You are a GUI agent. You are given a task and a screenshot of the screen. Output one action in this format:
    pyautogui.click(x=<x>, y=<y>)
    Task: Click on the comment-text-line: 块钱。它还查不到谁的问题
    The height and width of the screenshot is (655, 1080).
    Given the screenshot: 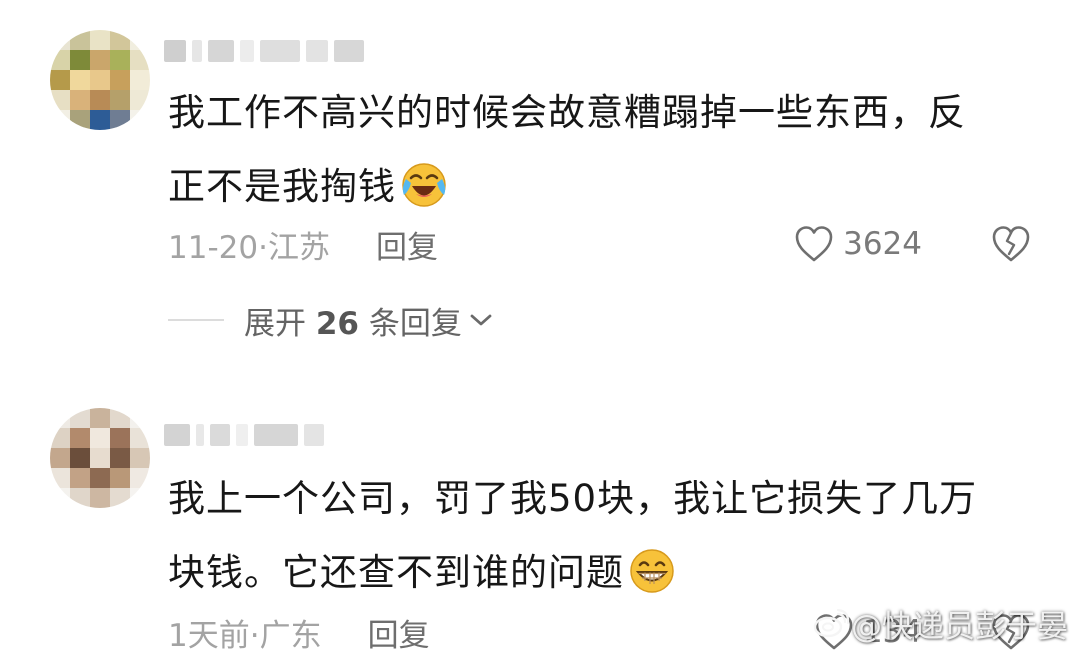 What is the action you would take?
    pyautogui.click(x=608, y=573)
    